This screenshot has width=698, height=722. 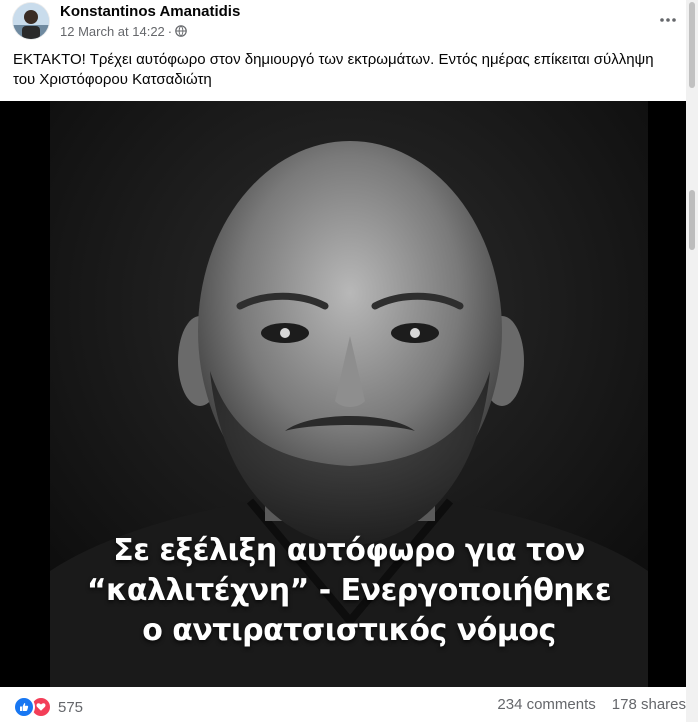 I want to click on globe-icon, so click(x=181, y=31).